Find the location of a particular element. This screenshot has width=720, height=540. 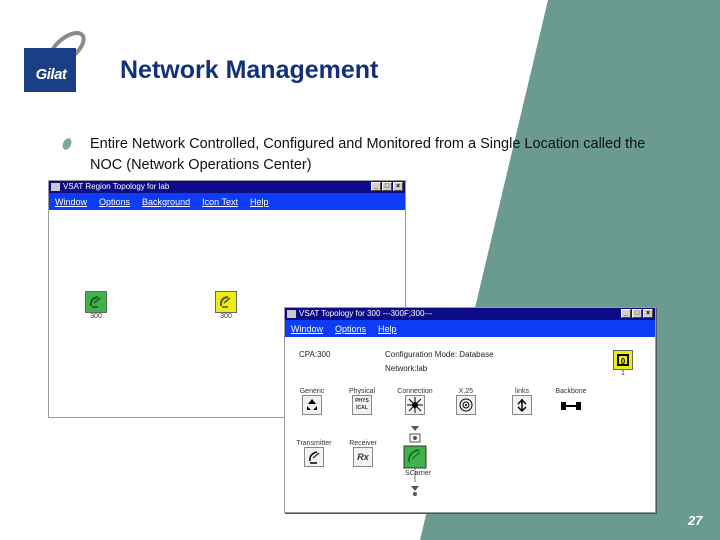

component-label: Transmitter is located at coordinates (314, 443).